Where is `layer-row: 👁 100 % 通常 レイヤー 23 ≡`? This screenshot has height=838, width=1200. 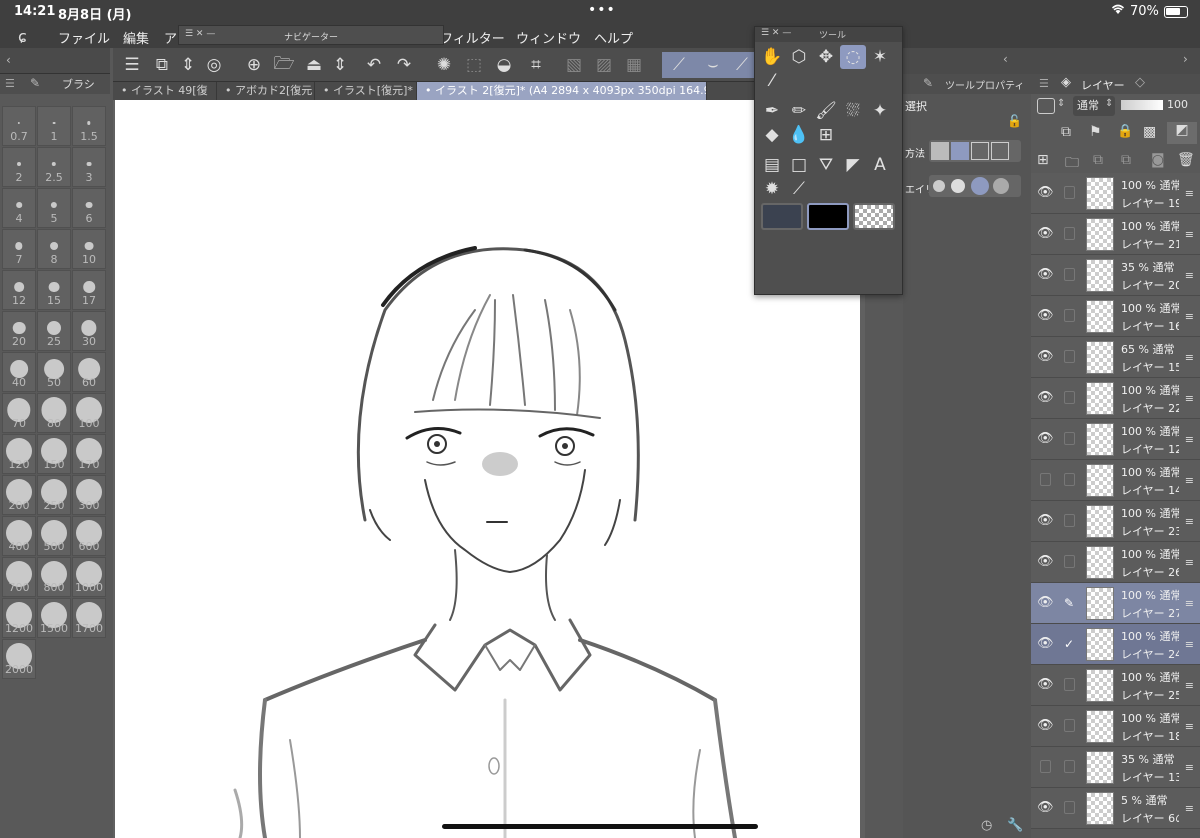
layer-row: 👁 100 % 通常 レイヤー 23 ≡ is located at coordinates (1115, 521).